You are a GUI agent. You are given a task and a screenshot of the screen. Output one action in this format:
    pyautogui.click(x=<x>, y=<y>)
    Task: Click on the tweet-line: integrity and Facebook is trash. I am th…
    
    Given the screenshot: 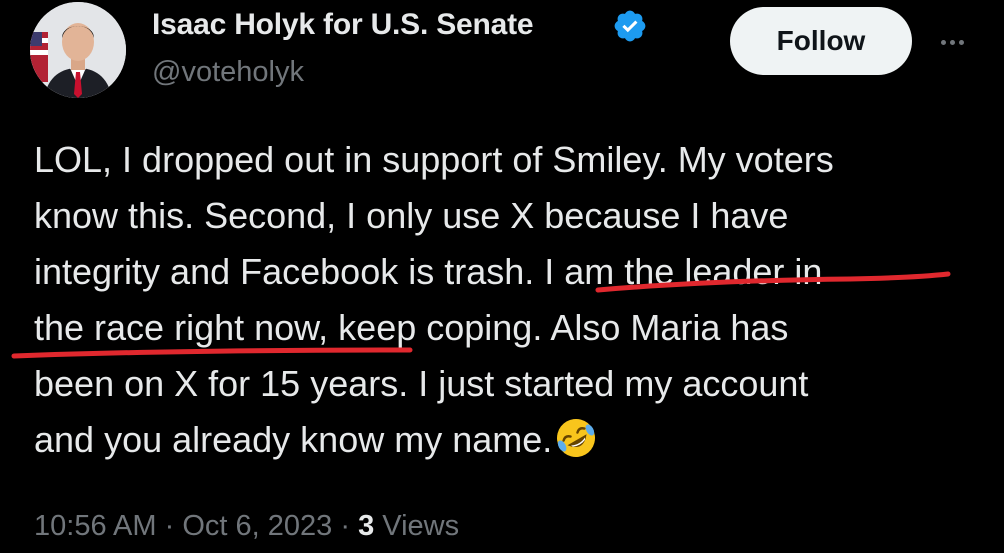 What is the action you would take?
    pyautogui.click(x=428, y=271)
    